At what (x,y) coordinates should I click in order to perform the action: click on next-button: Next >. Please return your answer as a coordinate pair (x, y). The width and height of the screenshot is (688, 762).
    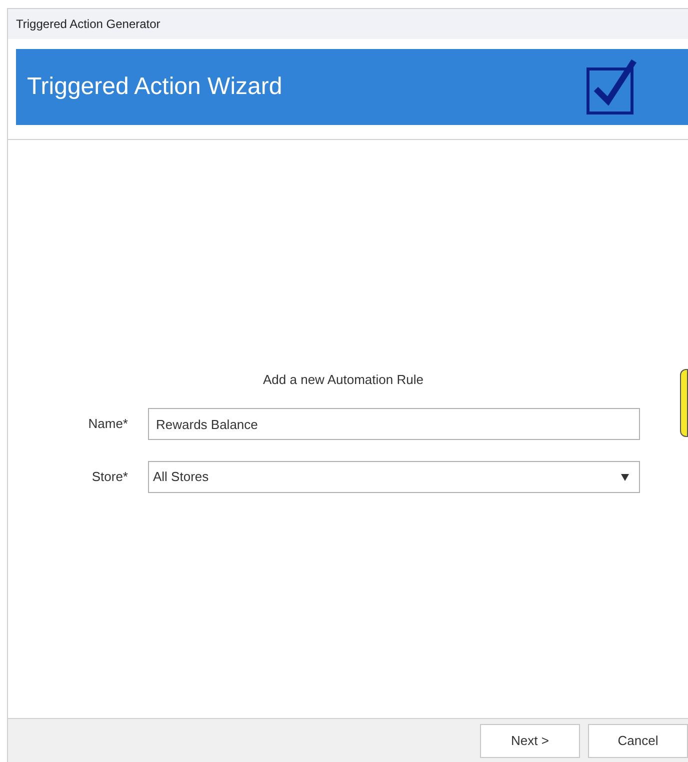
    Looking at the image, I should click on (530, 741).